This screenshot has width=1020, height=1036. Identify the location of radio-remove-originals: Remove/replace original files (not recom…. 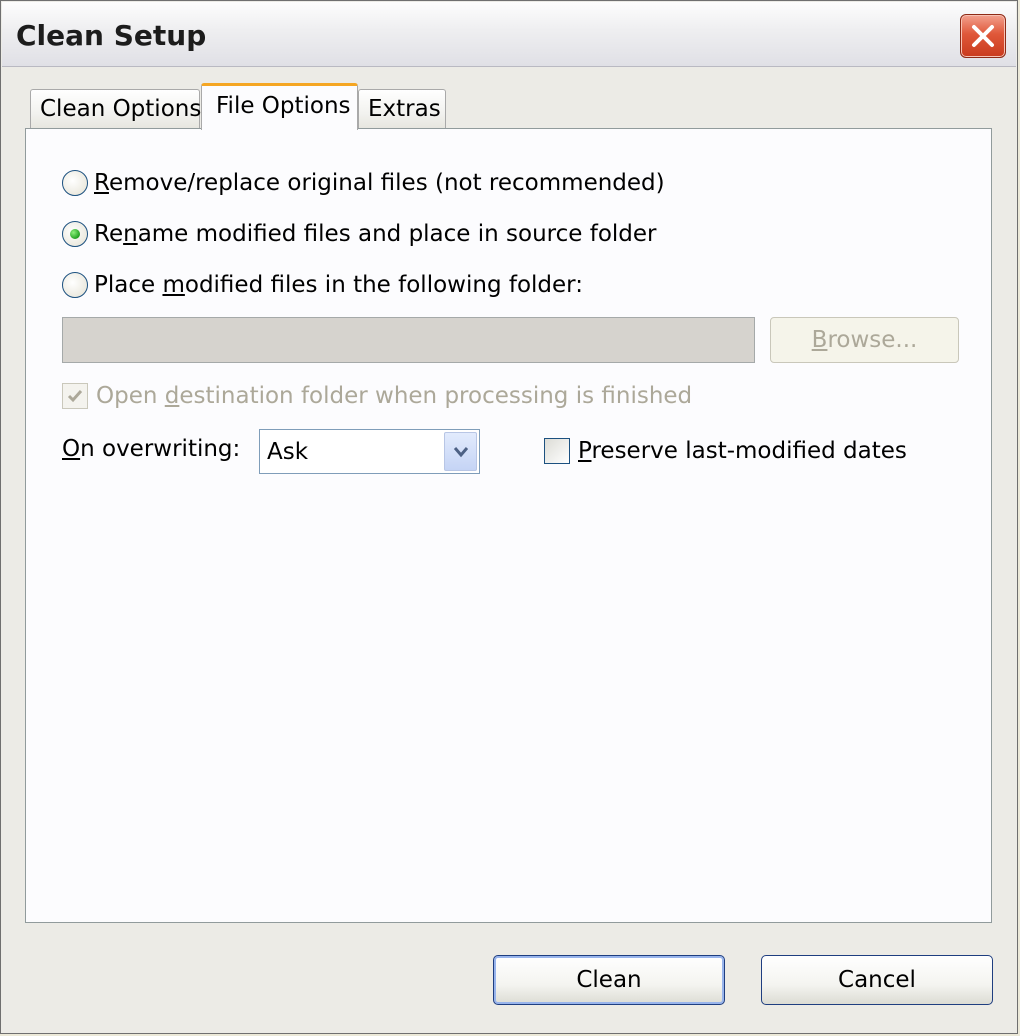
(363, 183).